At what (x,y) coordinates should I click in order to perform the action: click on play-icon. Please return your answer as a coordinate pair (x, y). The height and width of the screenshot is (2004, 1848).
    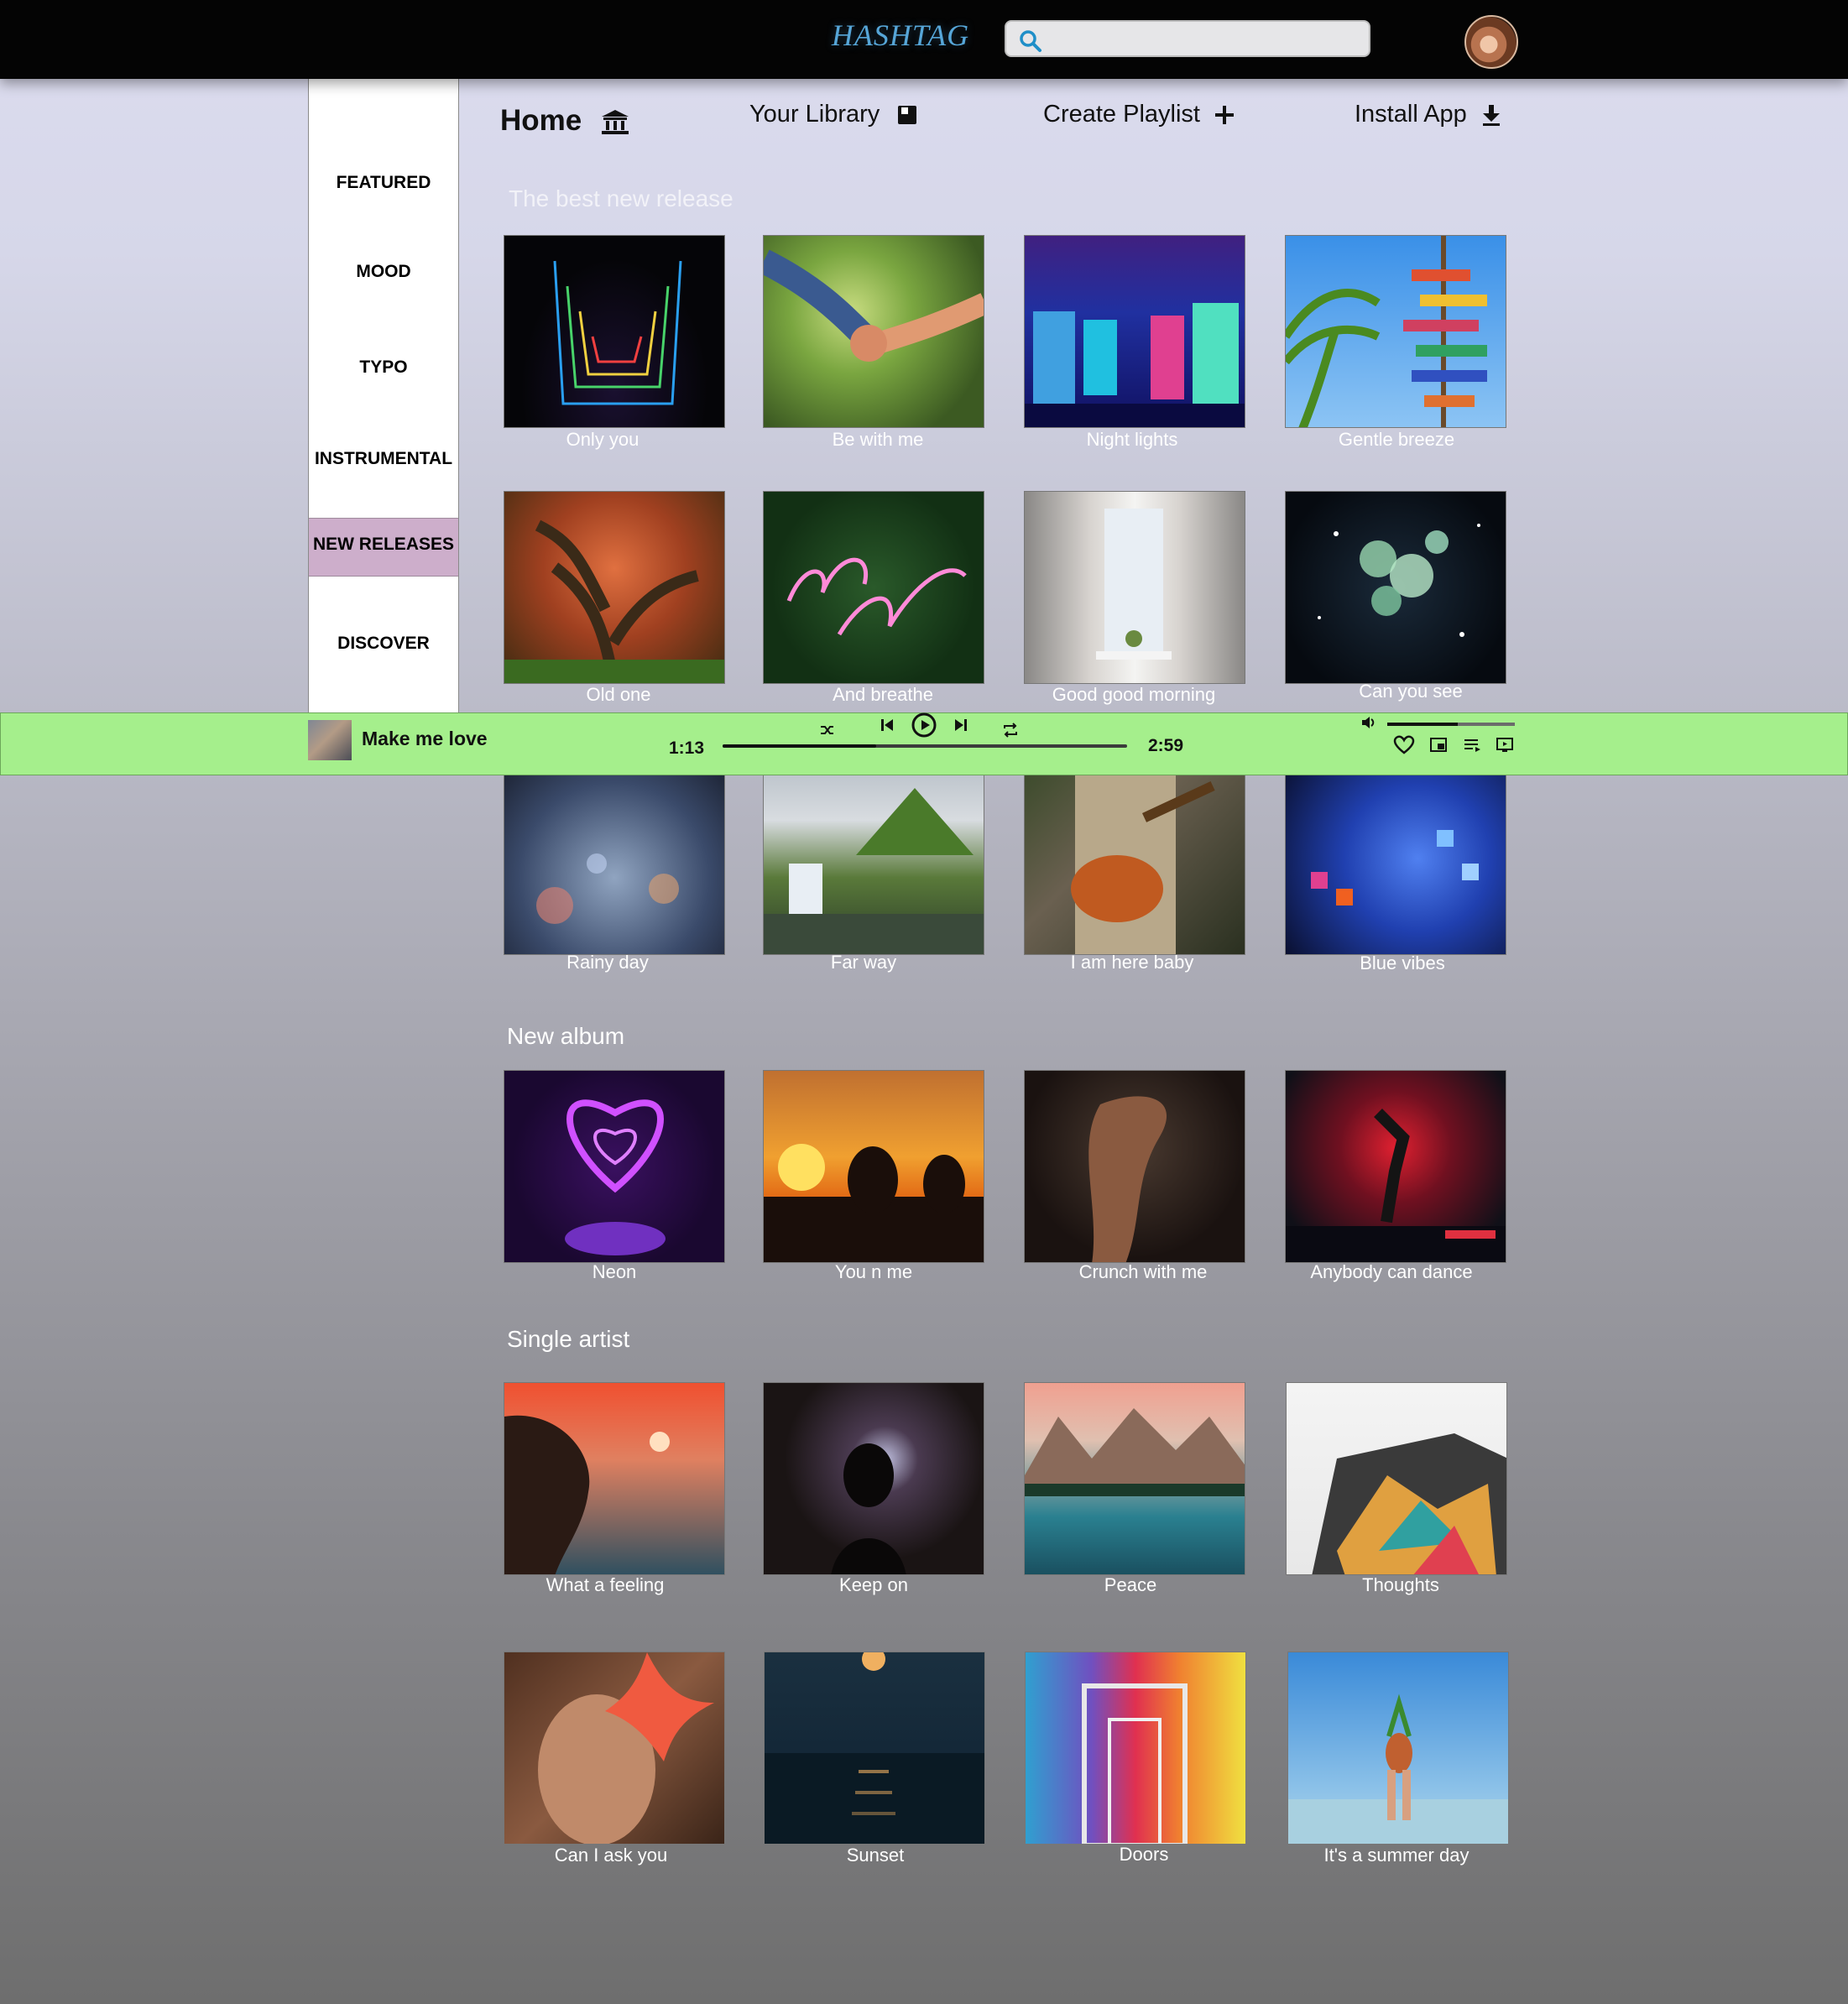
    Looking at the image, I should click on (924, 725).